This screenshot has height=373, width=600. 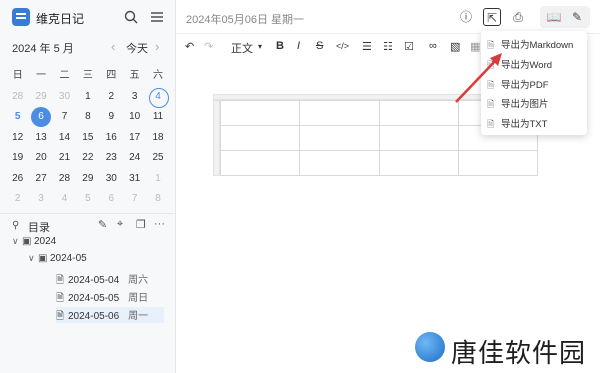 What do you see at coordinates (409, 46) in the screenshot?
I see `task-list-icon: ☑` at bounding box center [409, 46].